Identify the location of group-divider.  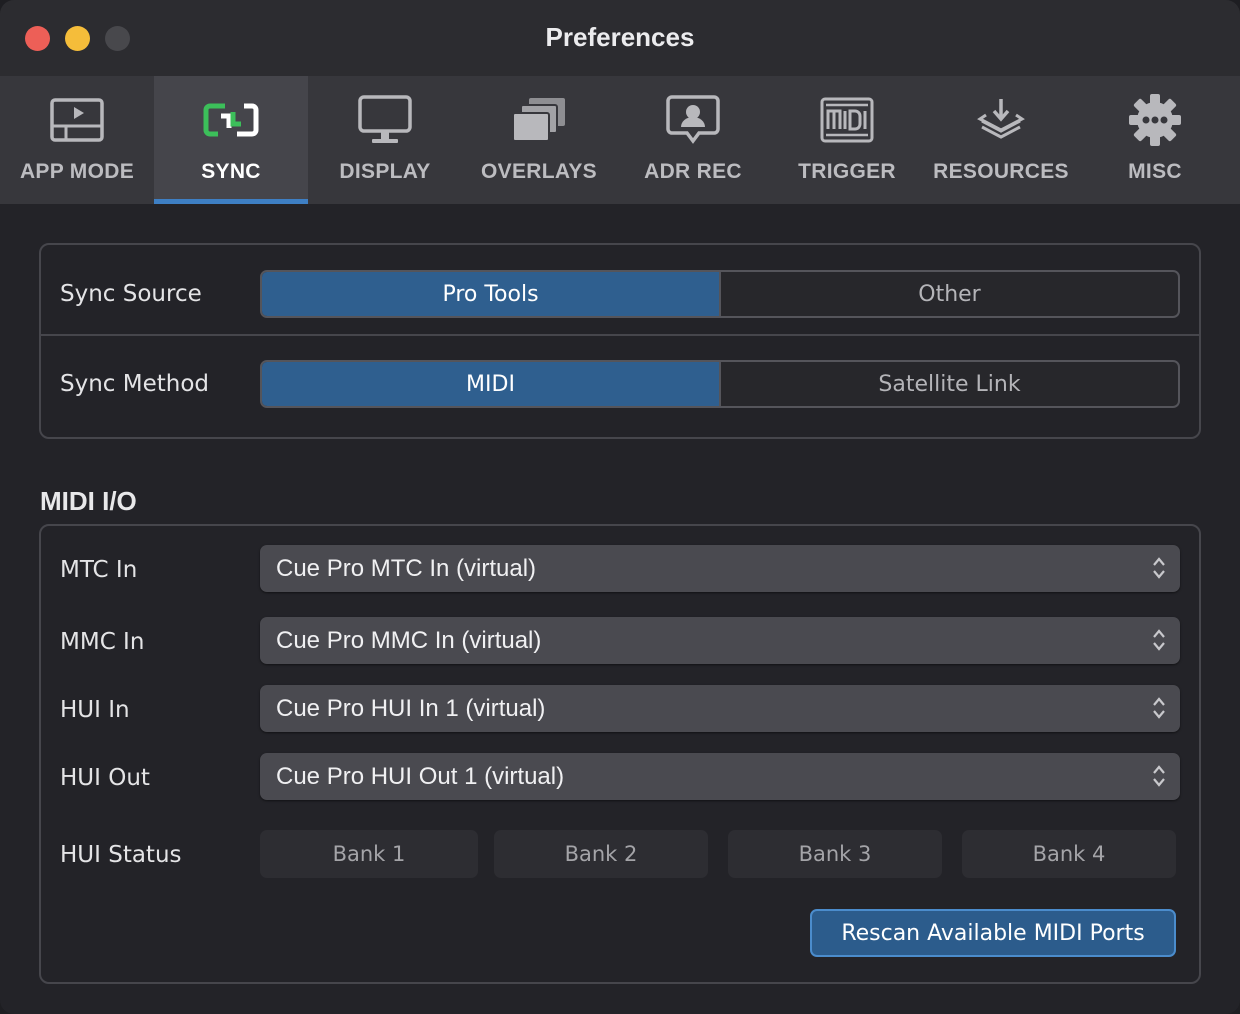
(620, 335).